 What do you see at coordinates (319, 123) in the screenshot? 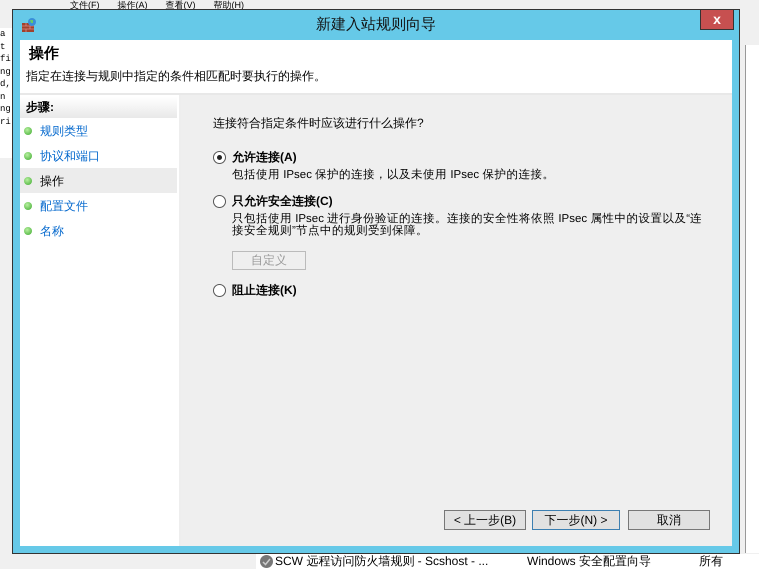
I see `question-text: 连接符合指定条件时应该进行什么操作?` at bounding box center [319, 123].